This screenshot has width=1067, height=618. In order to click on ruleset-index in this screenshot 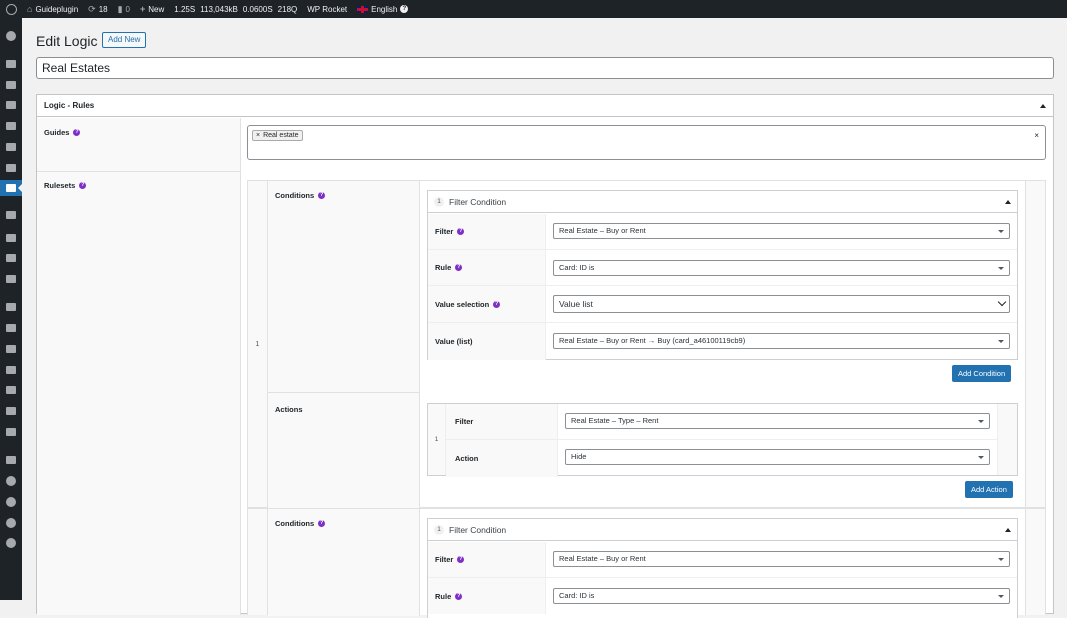, I will do `click(258, 562)`.